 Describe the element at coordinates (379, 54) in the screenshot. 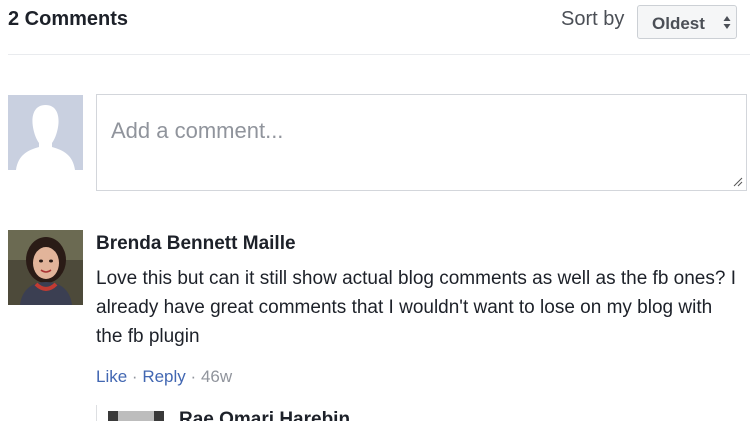

I see `header-divider` at that location.